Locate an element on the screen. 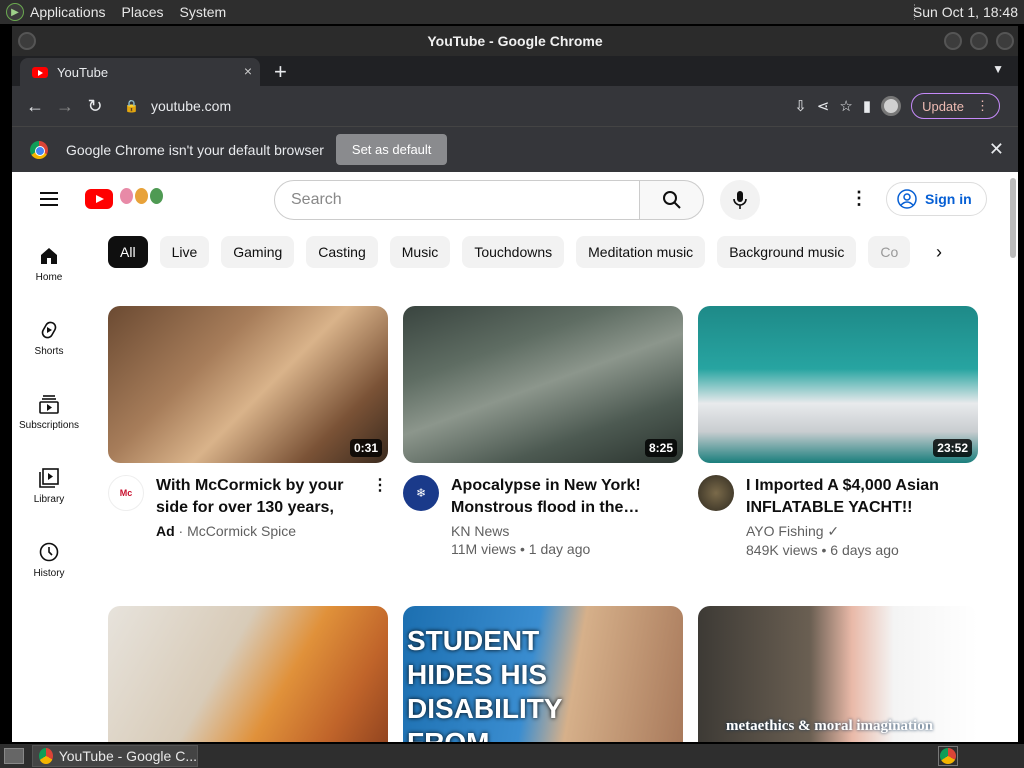  forward-arrow-icon: → is located at coordinates (65, 106).